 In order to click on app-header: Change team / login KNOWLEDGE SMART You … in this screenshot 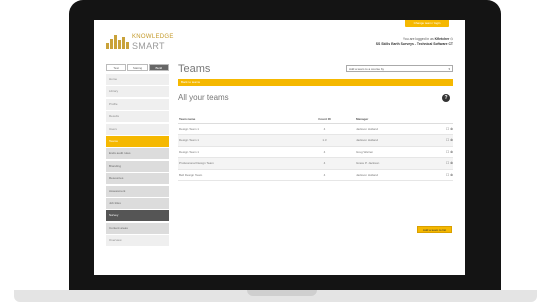, I will do `click(279, 38)`.